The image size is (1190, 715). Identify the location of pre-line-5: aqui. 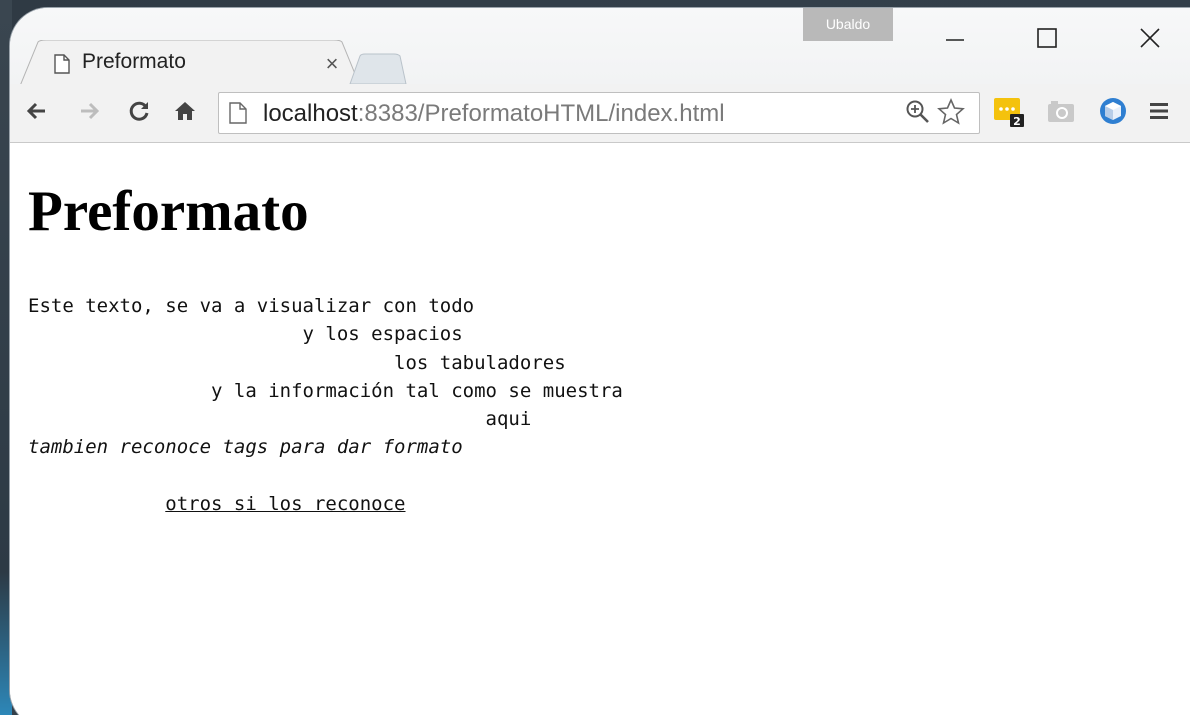
(280, 419).